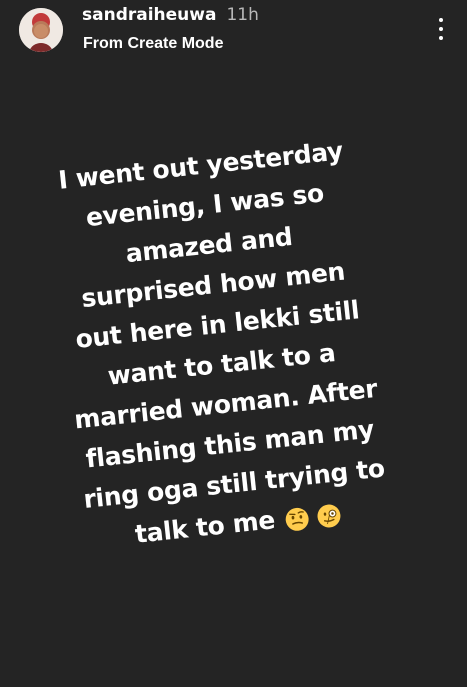 The height and width of the screenshot is (687, 467). I want to click on story-source: From Create Mode, so click(153, 43).